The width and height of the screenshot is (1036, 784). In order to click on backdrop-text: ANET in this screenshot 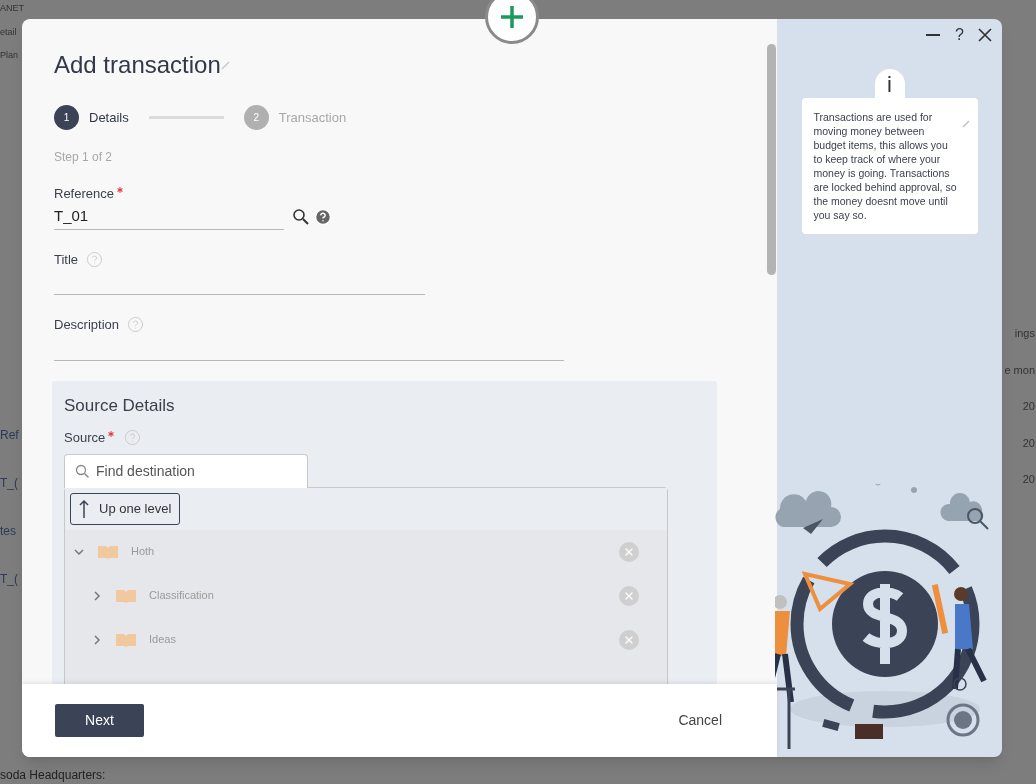, I will do `click(11, 8)`.